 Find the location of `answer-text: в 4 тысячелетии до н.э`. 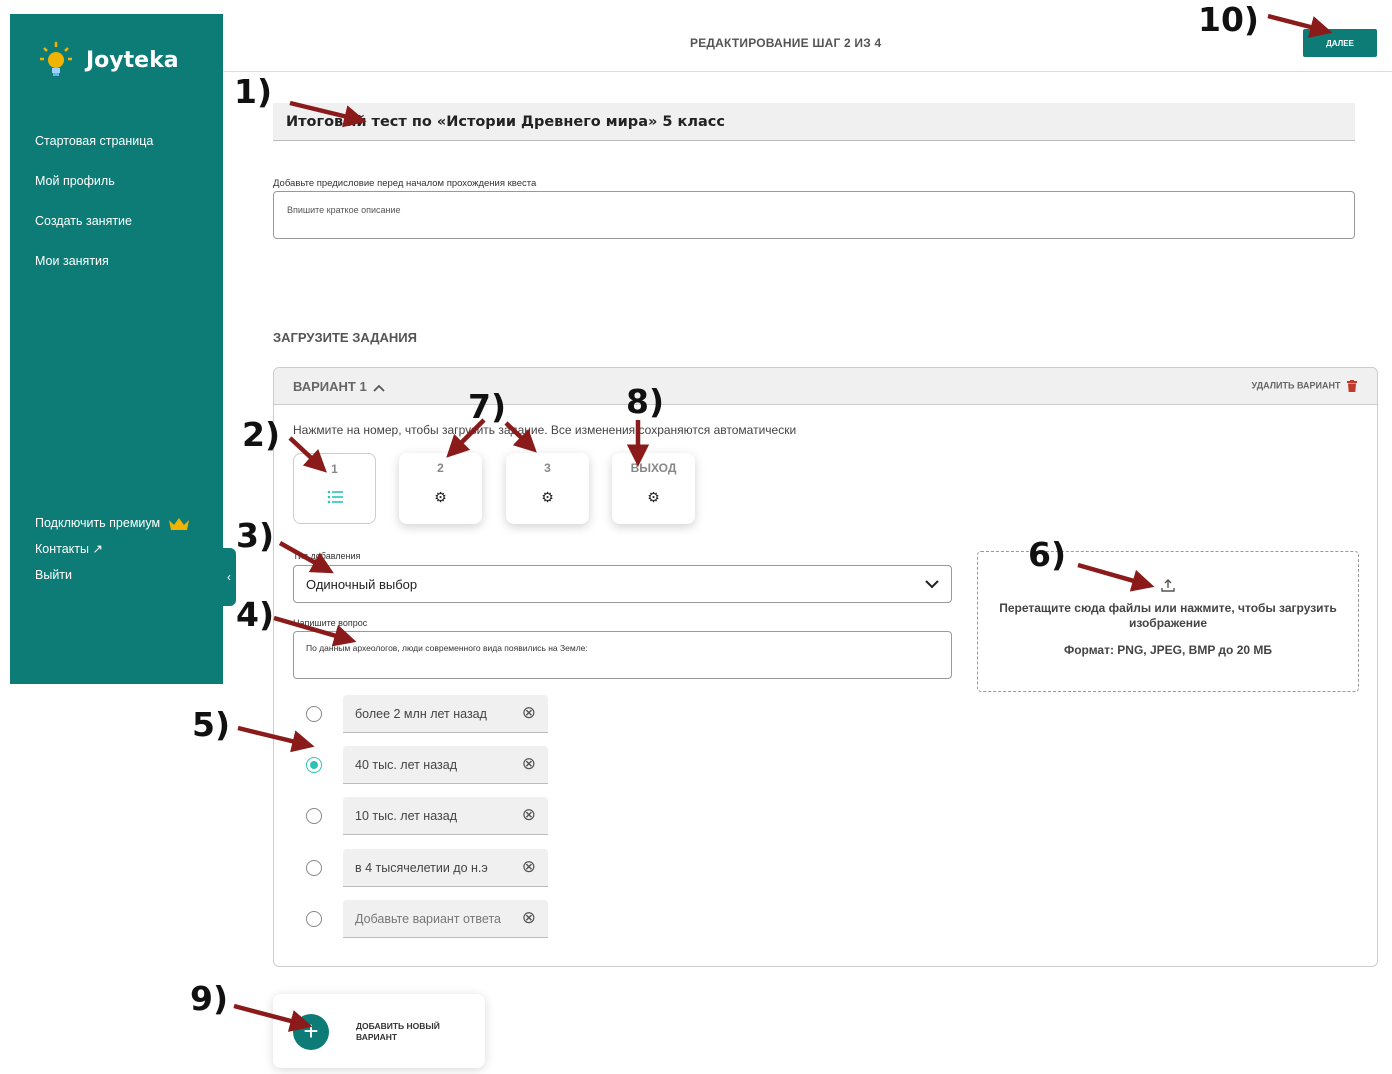

answer-text: в 4 тысячелетии до н.э is located at coordinates (421, 868).